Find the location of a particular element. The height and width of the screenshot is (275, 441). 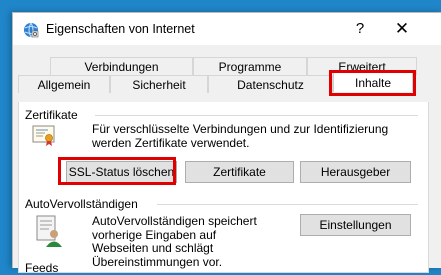

autocomplete-group-divider is located at coordinates (287, 204).